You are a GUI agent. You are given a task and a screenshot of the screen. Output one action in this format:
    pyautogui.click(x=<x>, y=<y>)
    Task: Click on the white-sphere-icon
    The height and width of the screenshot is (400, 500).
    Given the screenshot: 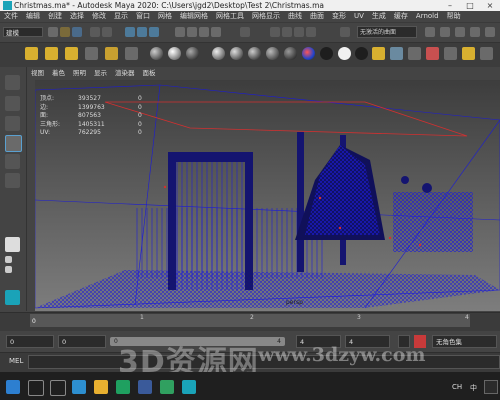 What is the action you would take?
    pyautogui.click(x=344, y=53)
    